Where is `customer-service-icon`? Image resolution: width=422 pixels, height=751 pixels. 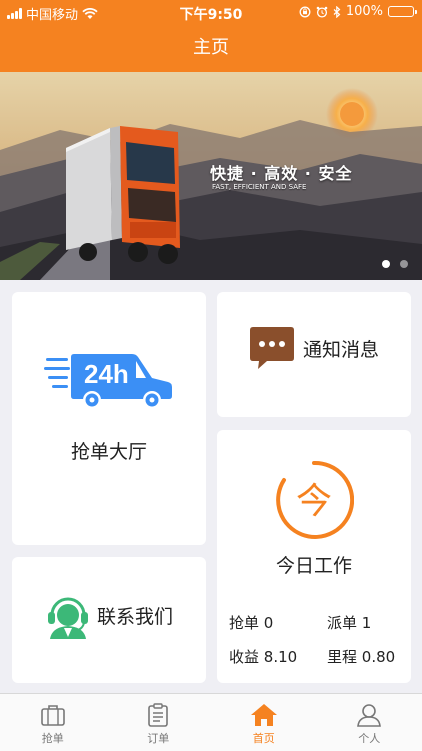
customer-service-icon is located at coordinates (68, 615).